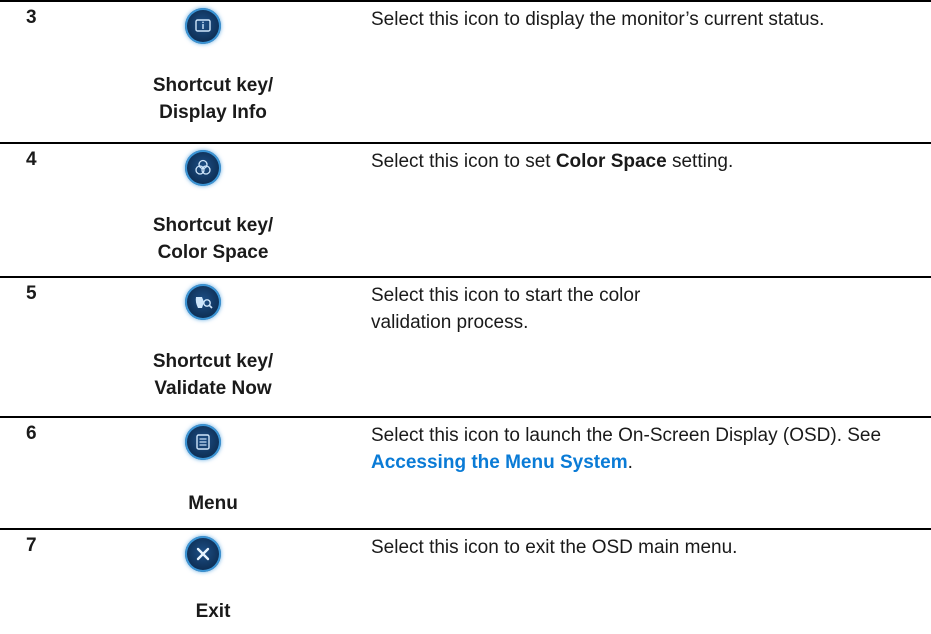 The height and width of the screenshot is (634, 931). I want to click on row-number: 7, so click(31, 545).